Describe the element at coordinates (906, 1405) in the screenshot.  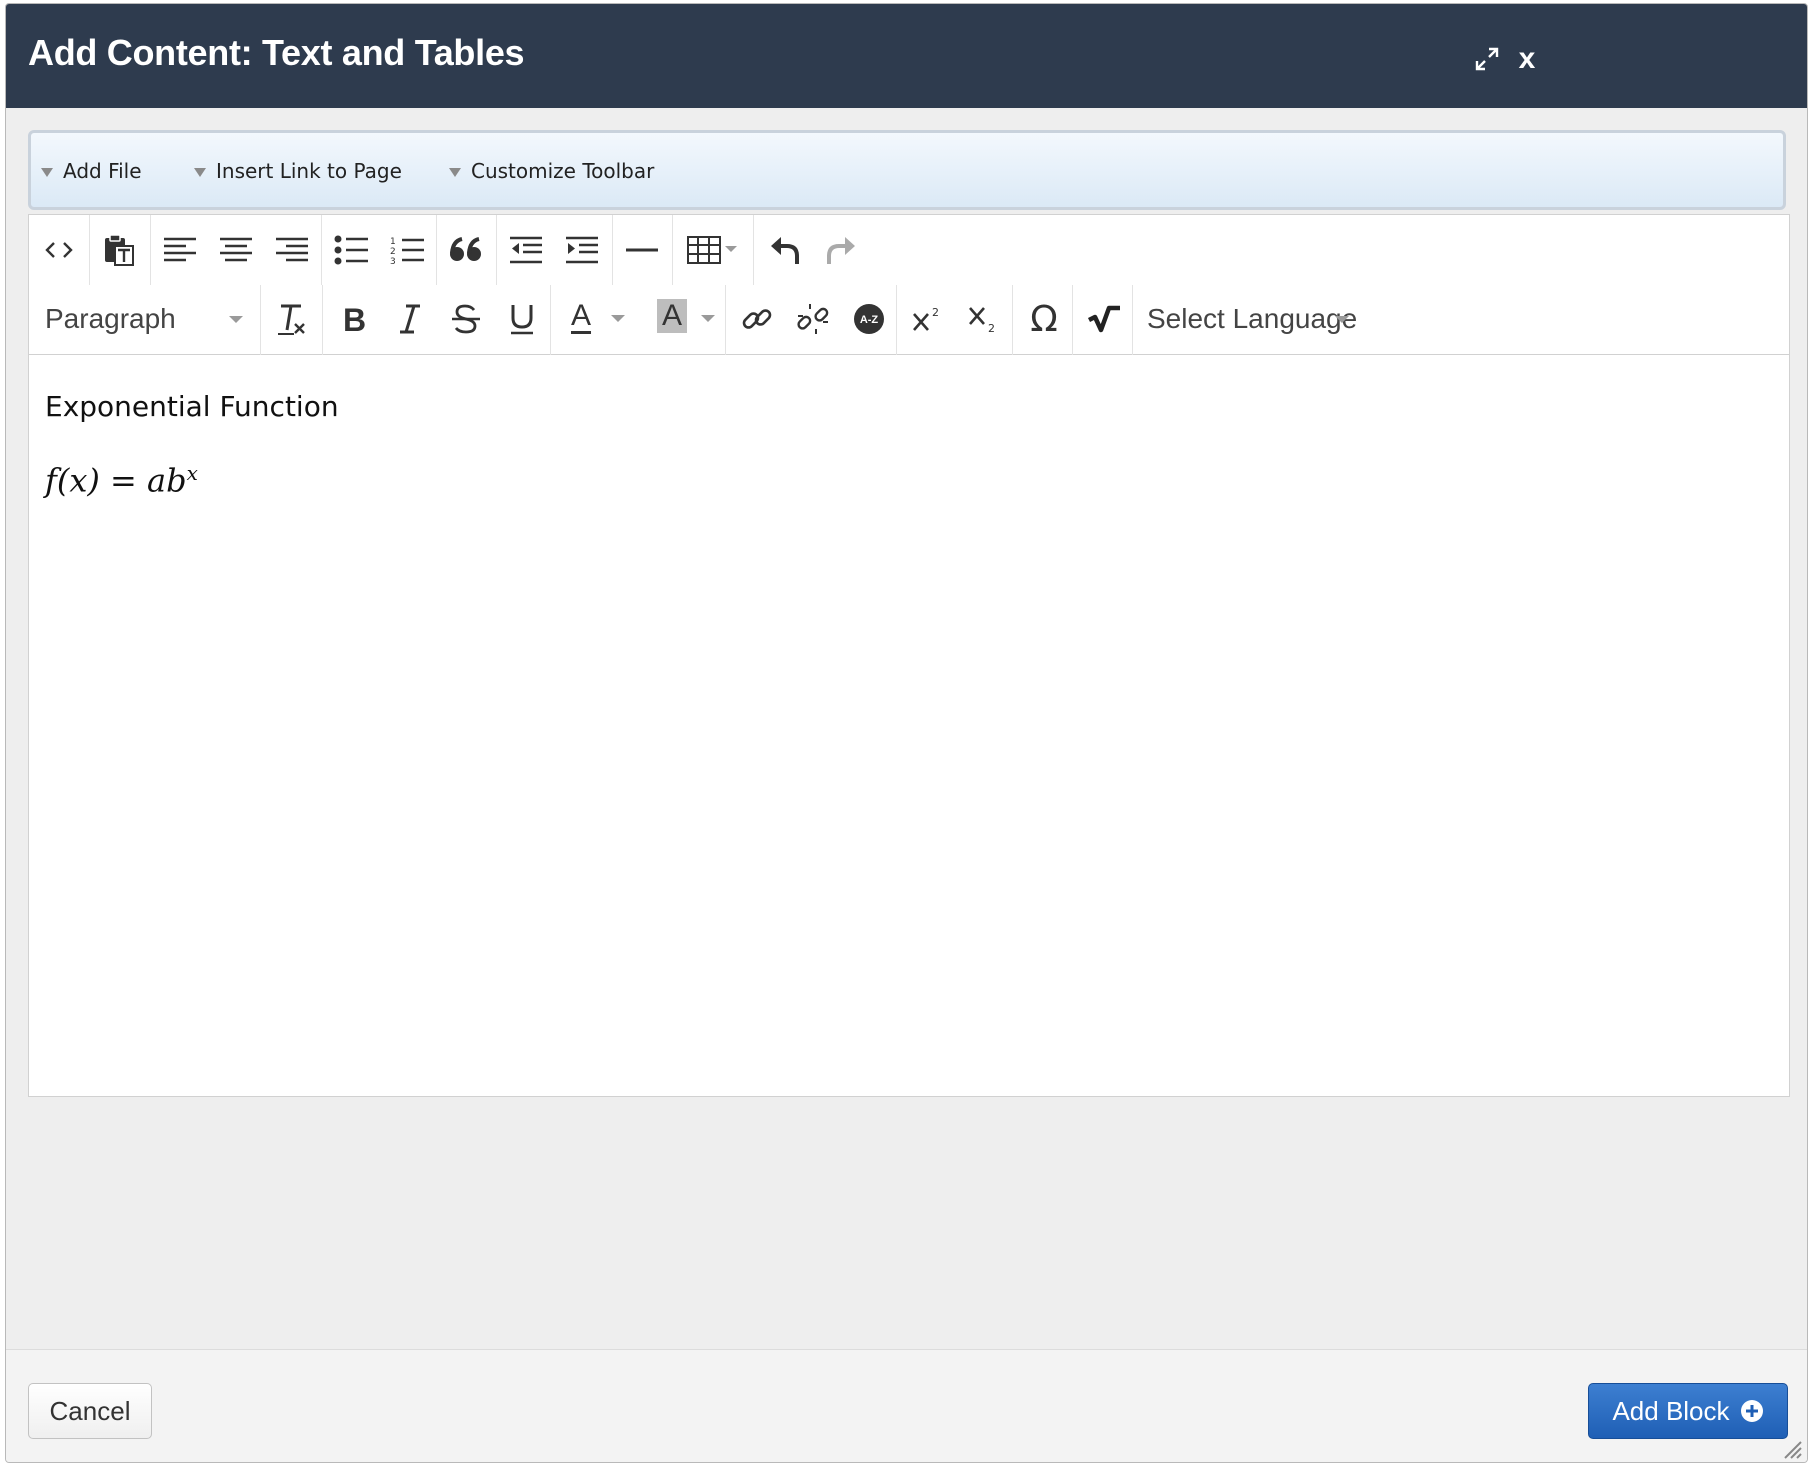
I see `dialog-footer: Cancel Add Block` at that location.